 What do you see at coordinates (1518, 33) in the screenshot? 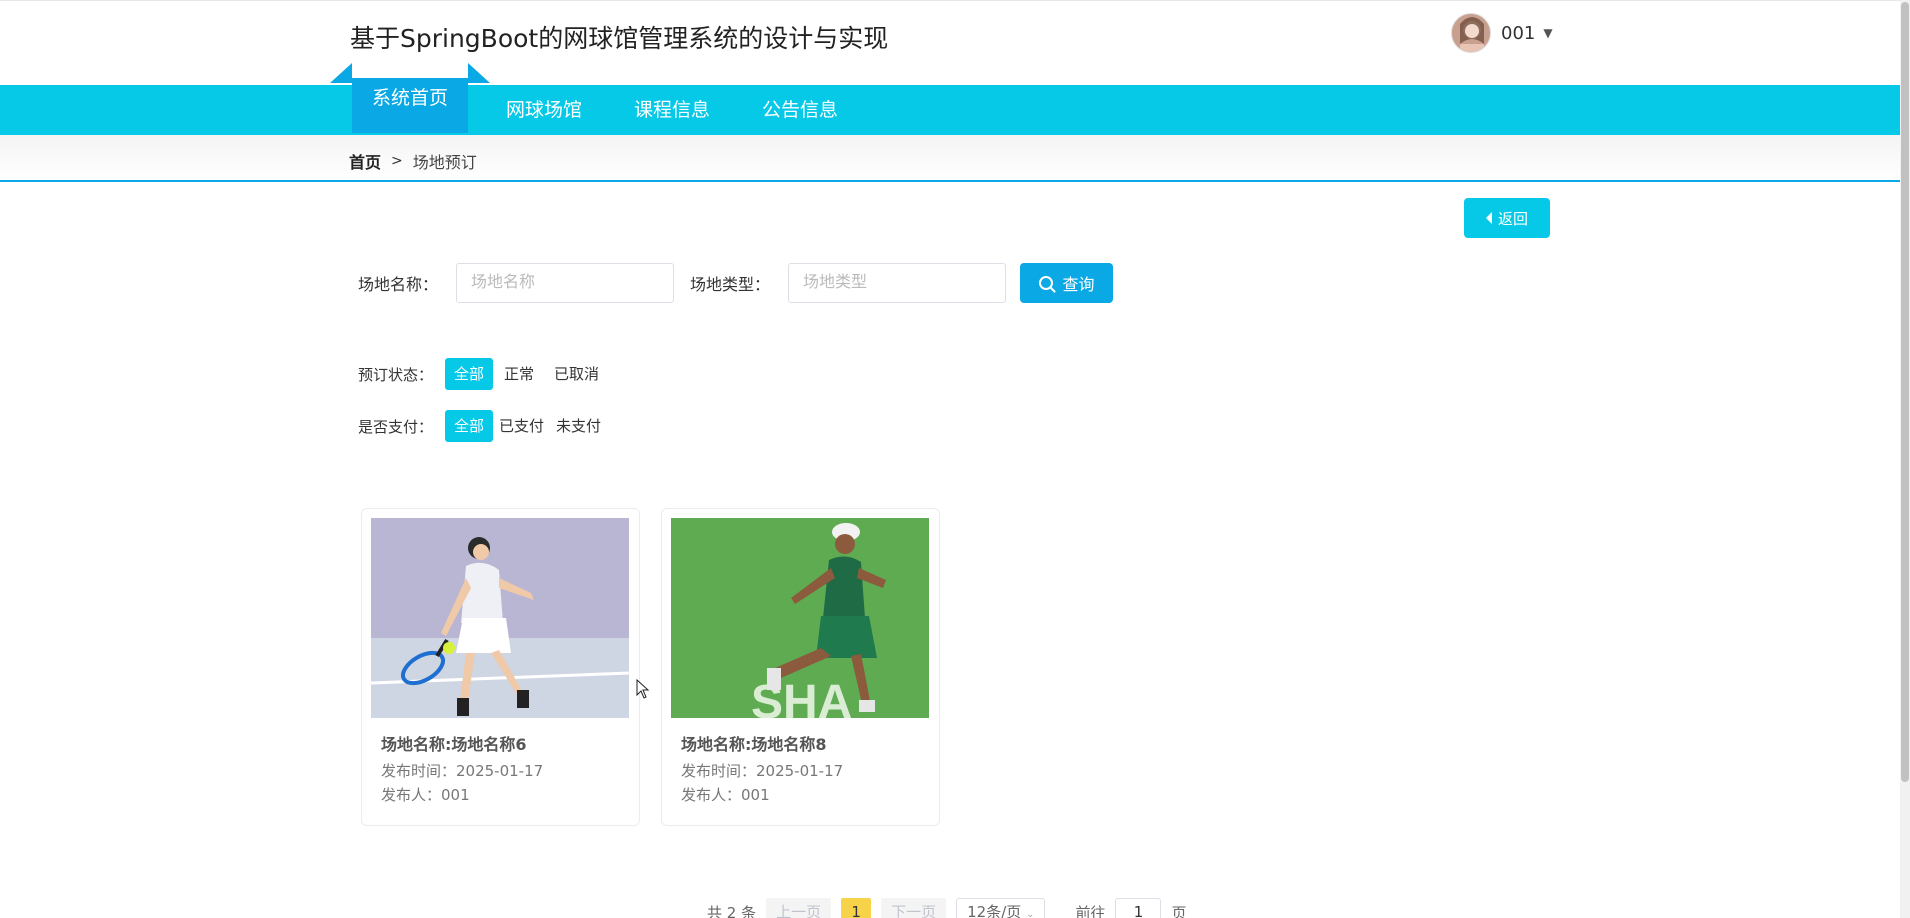
I see `user-name: 001` at bounding box center [1518, 33].